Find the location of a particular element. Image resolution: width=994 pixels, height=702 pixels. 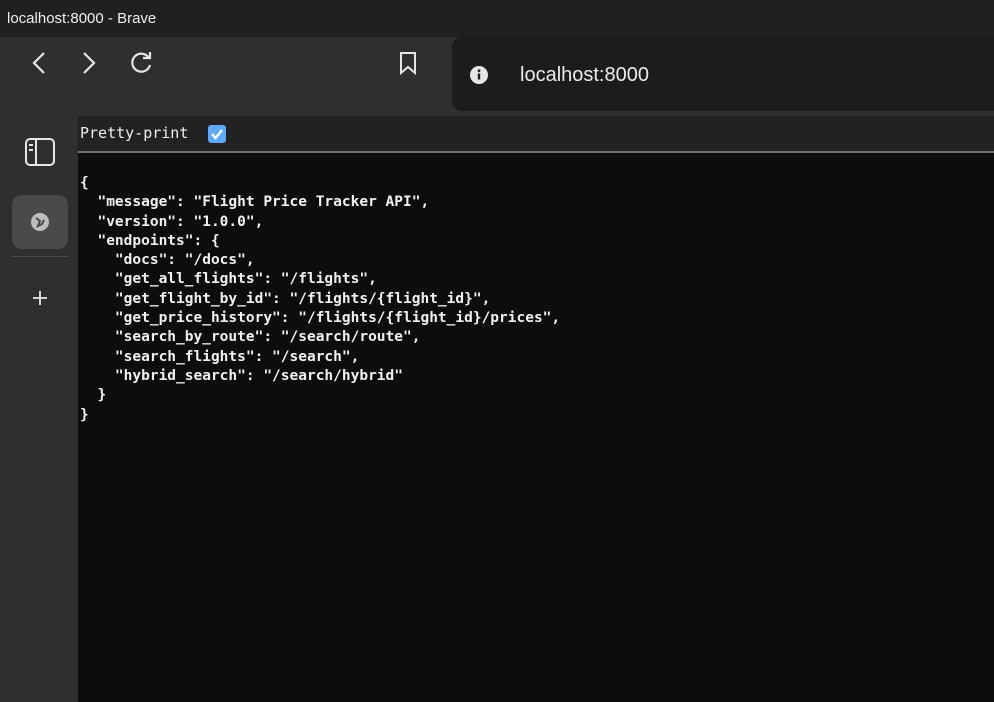

json-line: "version": "1.0.0", is located at coordinates (172, 221).